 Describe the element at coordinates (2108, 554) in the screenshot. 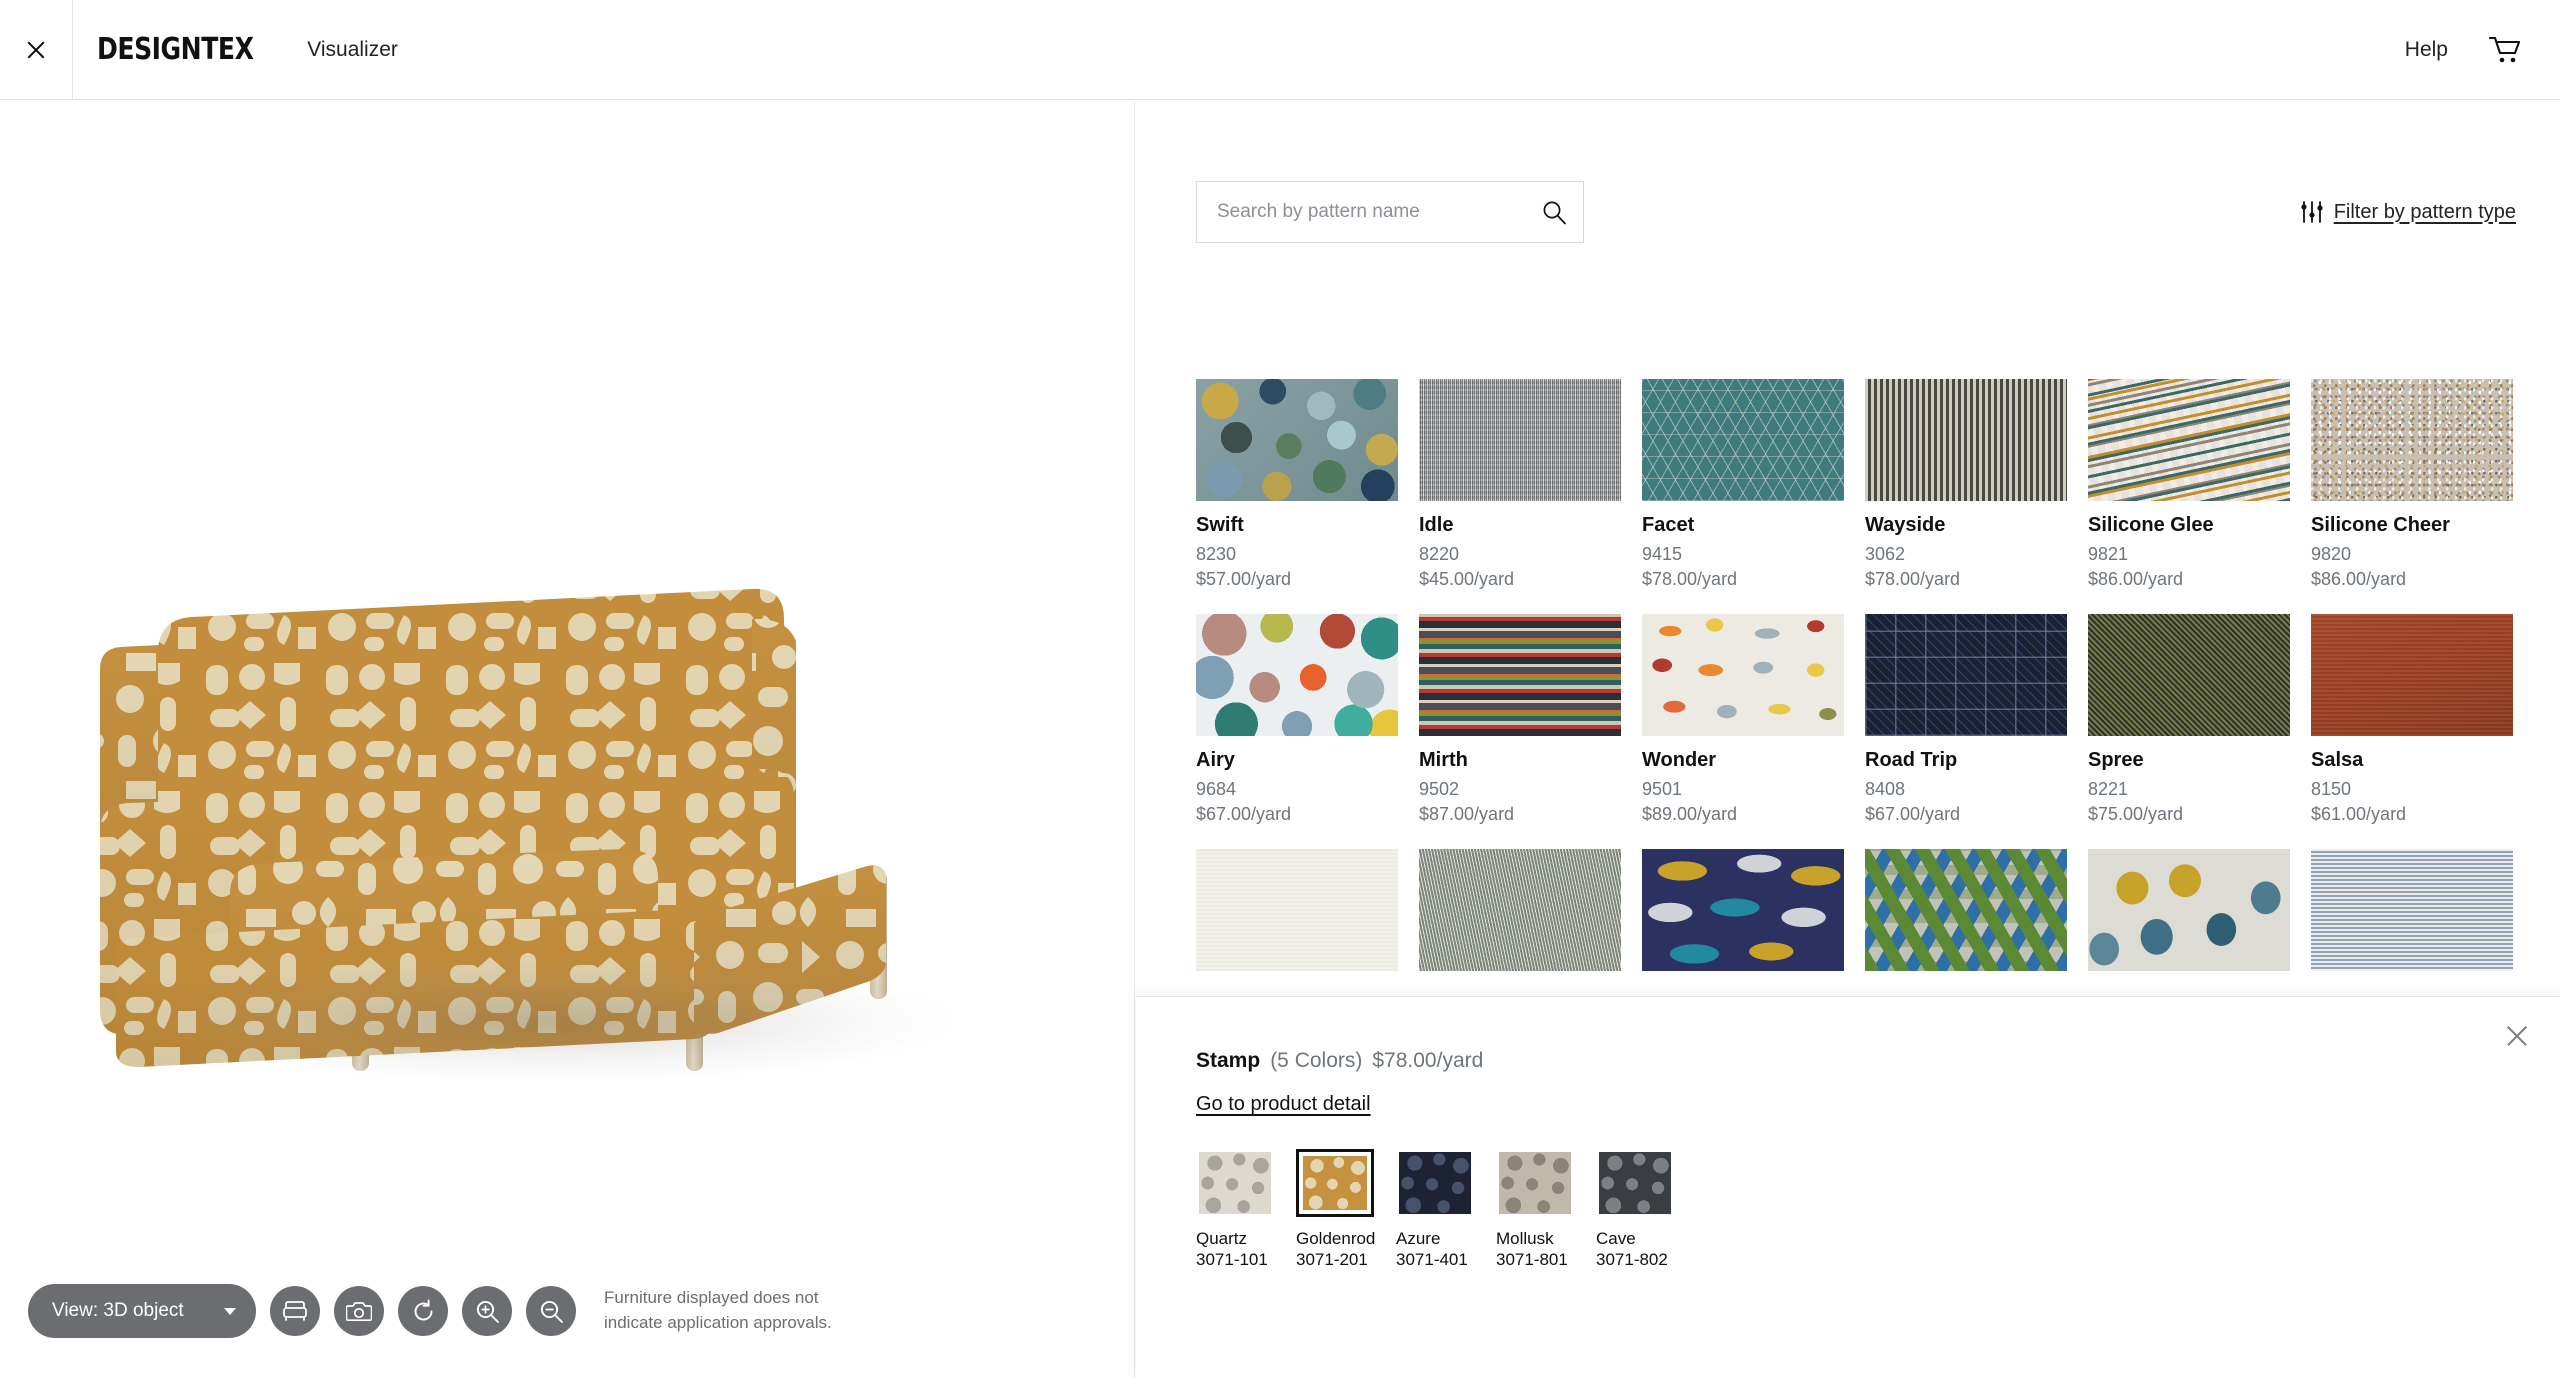

I see `pattern-sku: 9821` at that location.